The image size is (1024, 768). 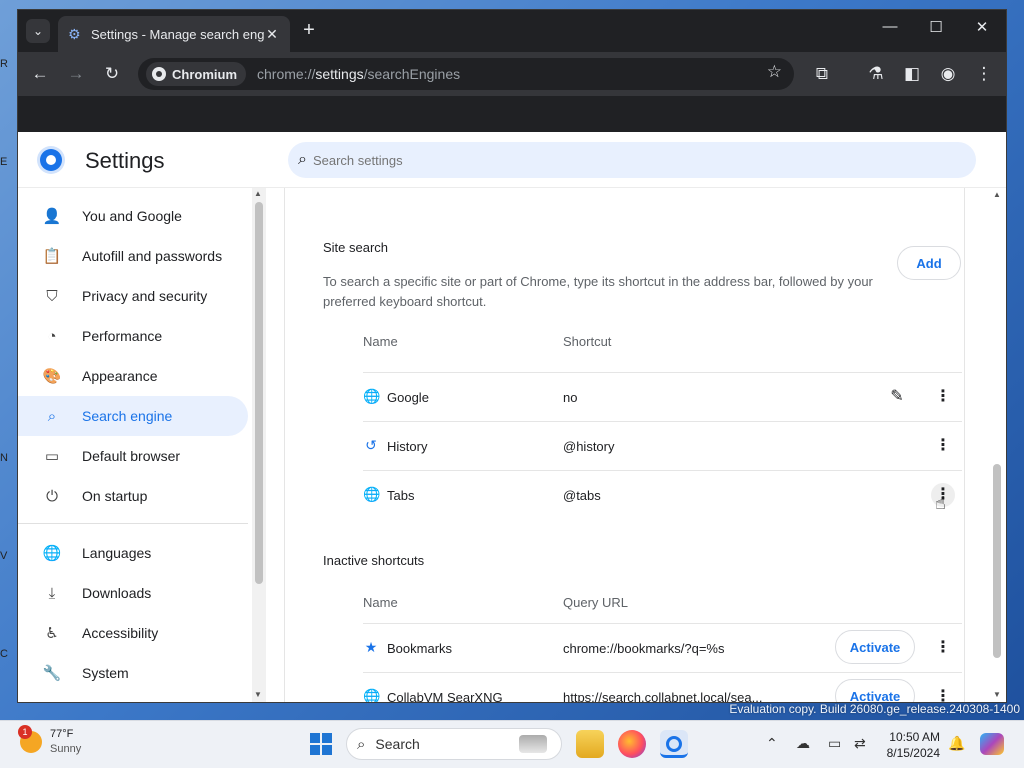 What do you see at coordinates (133, 416) in the screenshot?
I see `sidebar-item-search-engine: ⌕ Search engine` at bounding box center [133, 416].